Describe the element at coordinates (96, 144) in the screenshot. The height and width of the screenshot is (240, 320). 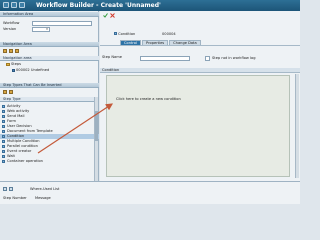
I see `step-types-scrollbar` at that location.